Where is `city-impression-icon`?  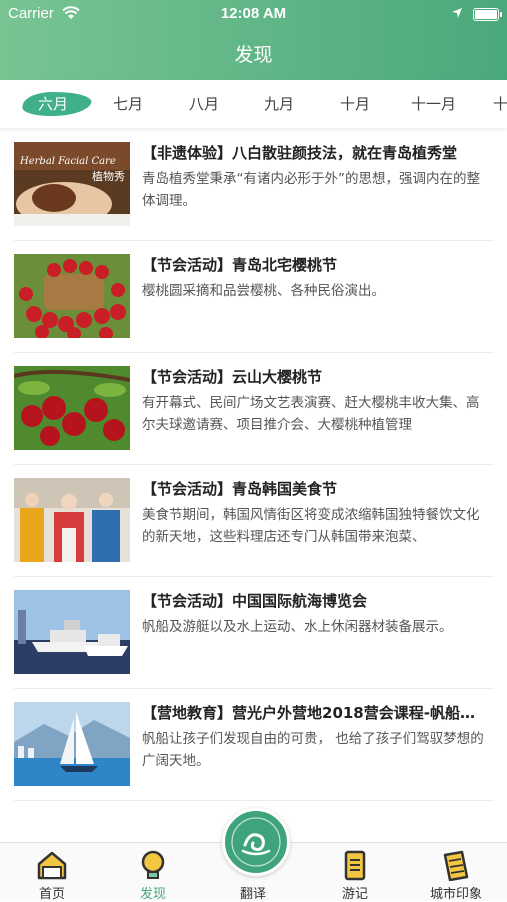
city-impression-icon is located at coordinates (456, 865).